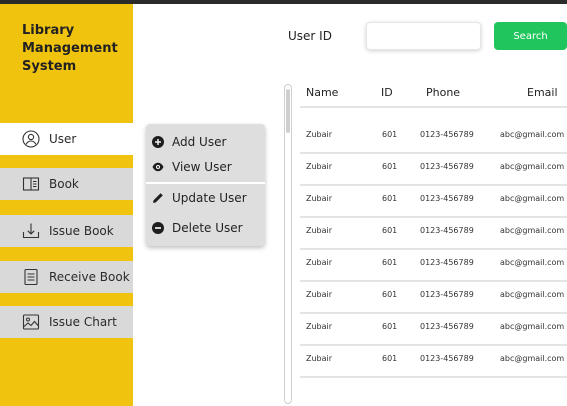 This screenshot has height=406, width=567. I want to click on table-header-divider, so click(433, 90).